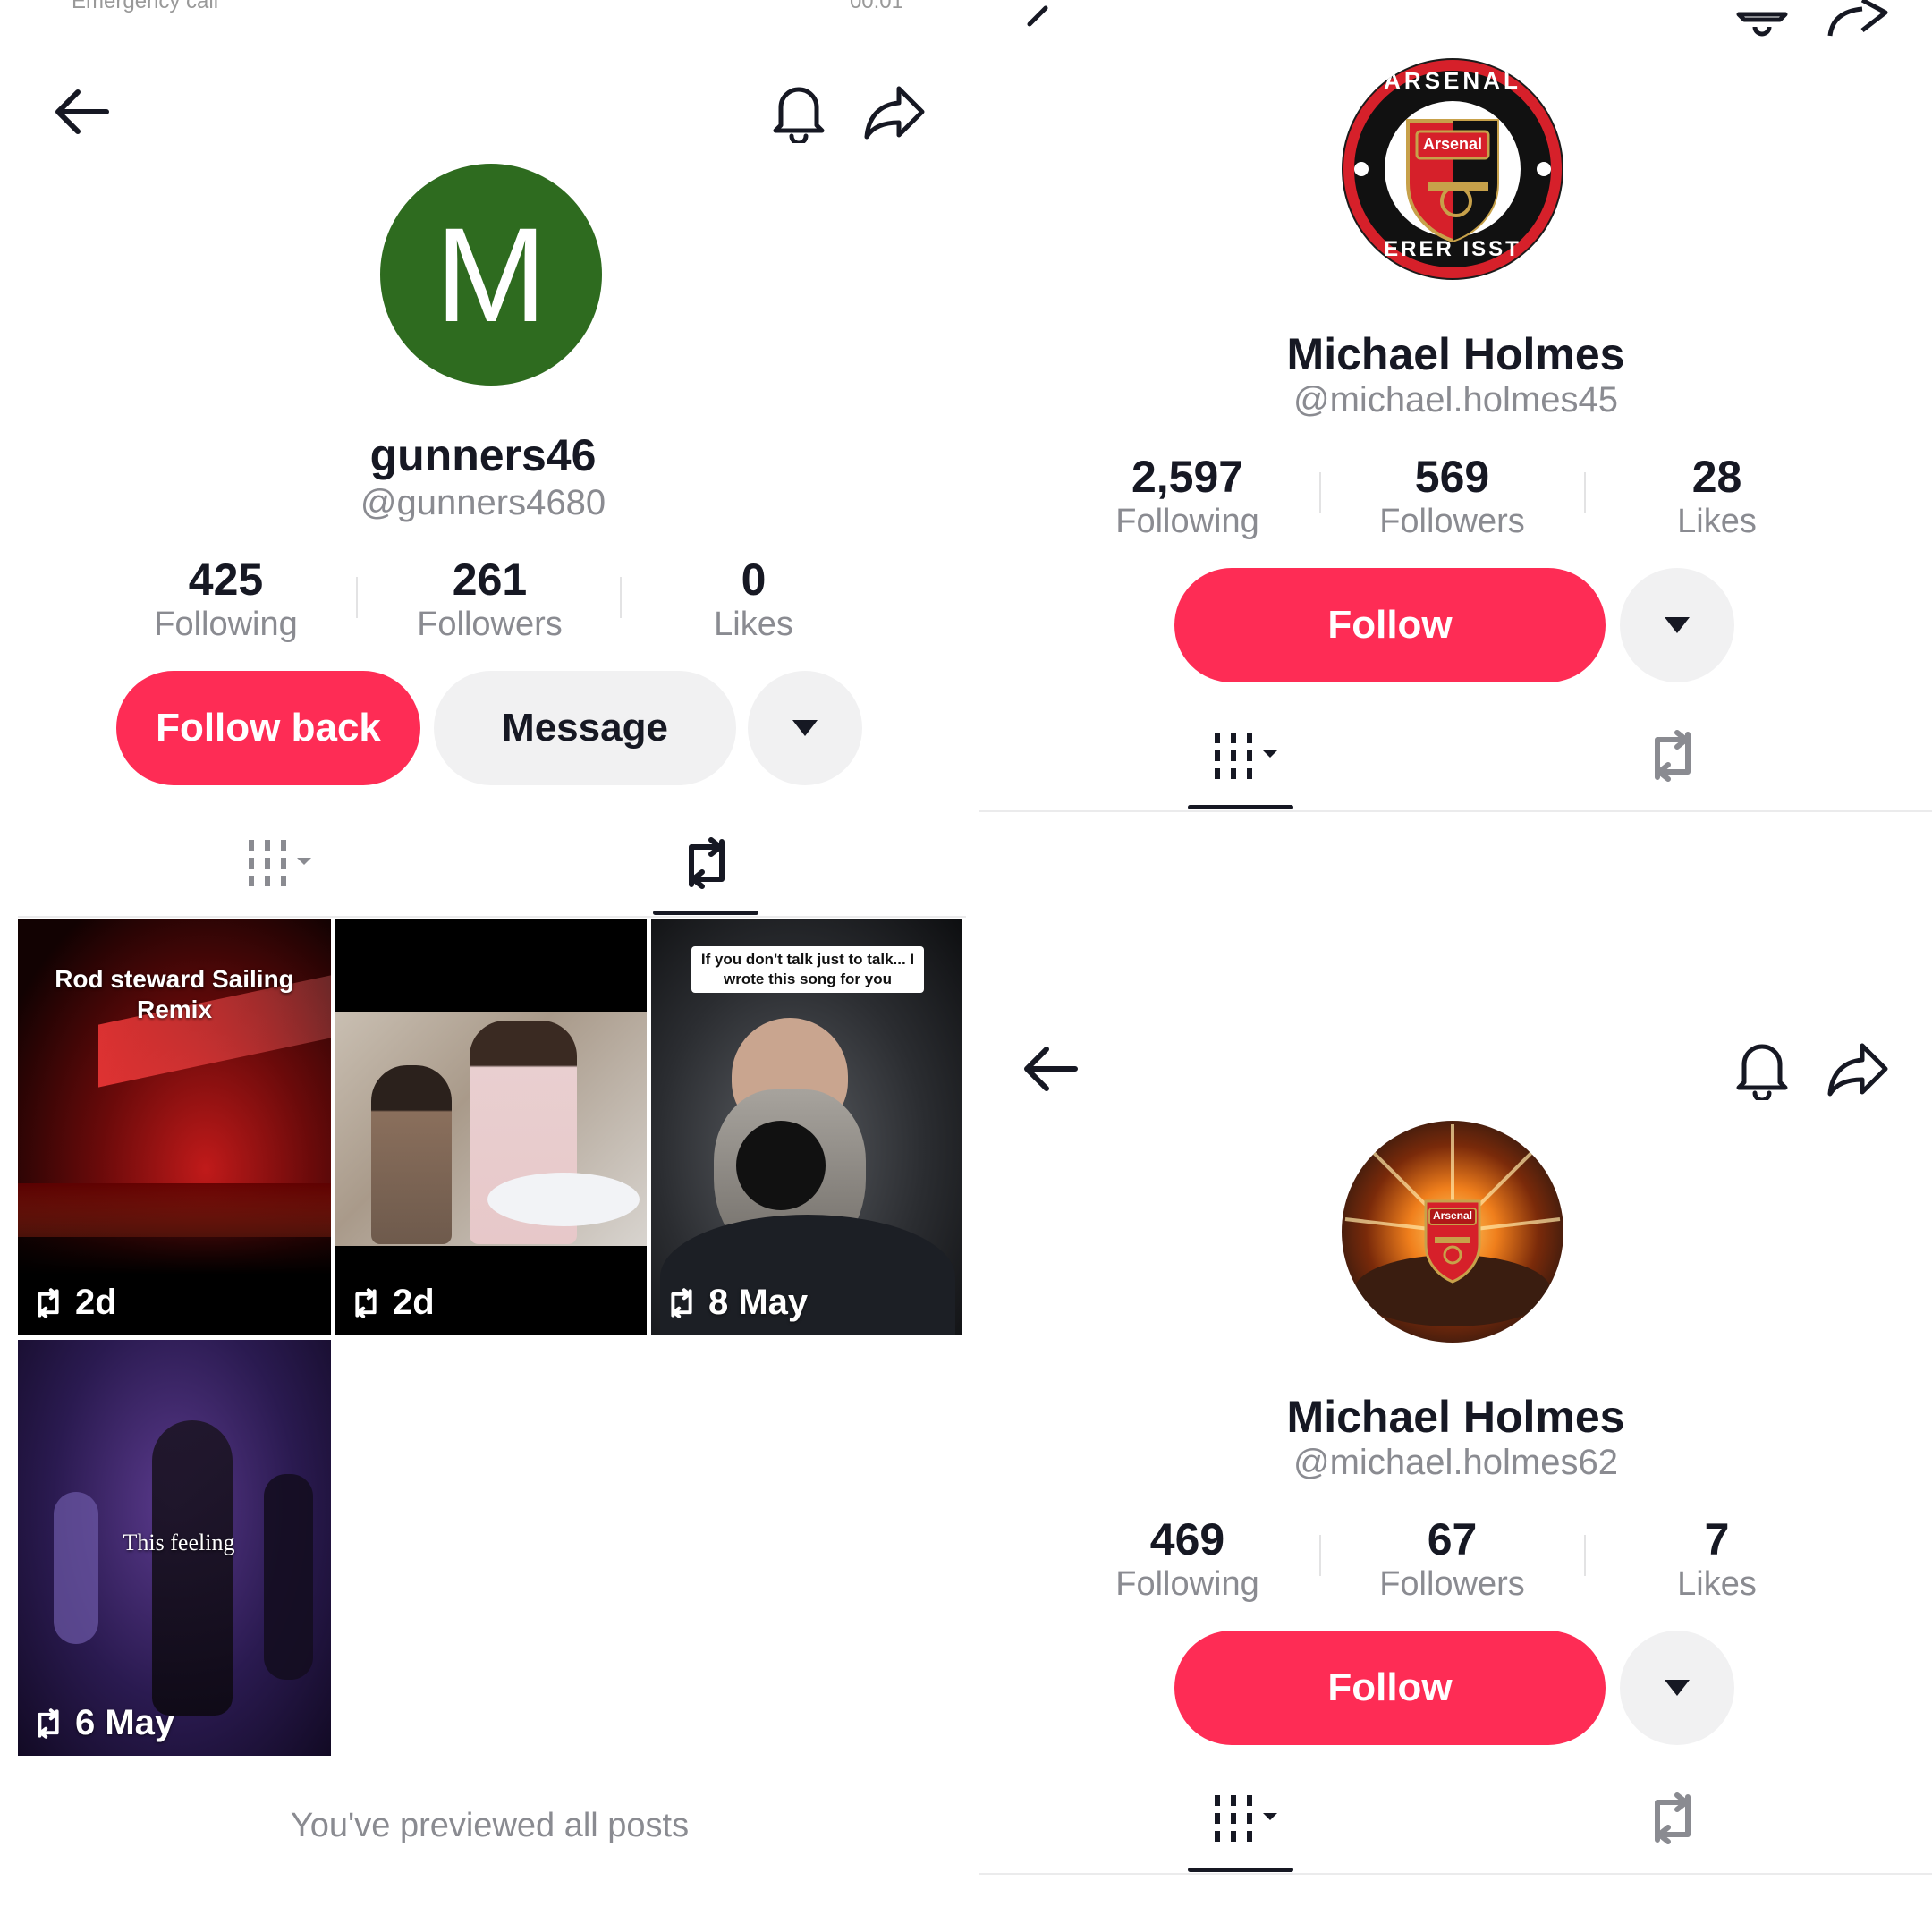 The image size is (1932, 1932). I want to click on post-thumbnail-4: This feeling 6 May, so click(174, 1548).